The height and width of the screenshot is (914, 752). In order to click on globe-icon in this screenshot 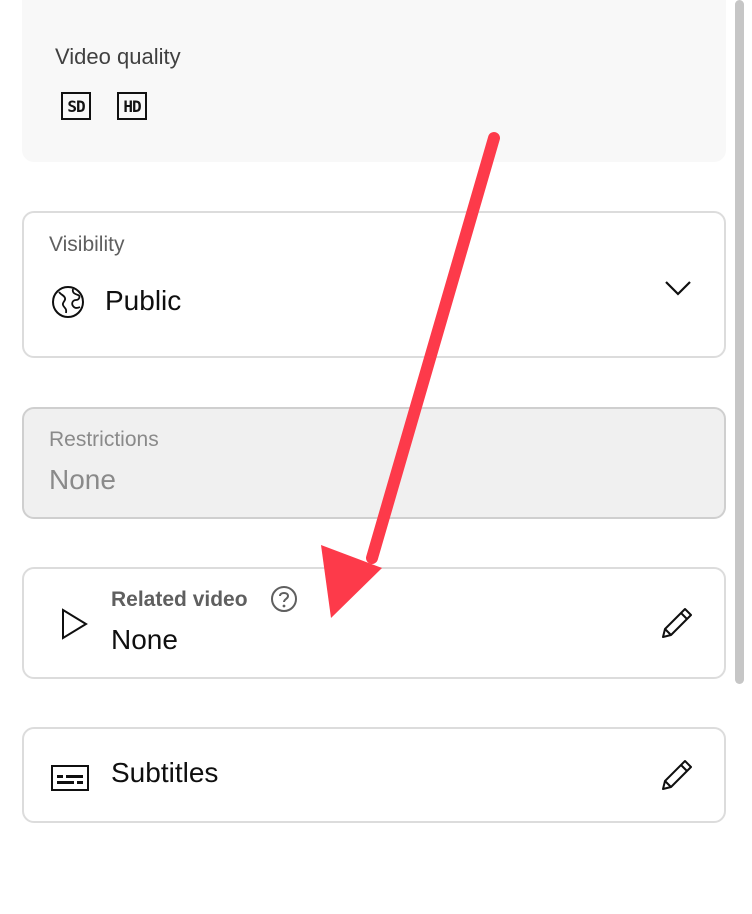, I will do `click(68, 302)`.